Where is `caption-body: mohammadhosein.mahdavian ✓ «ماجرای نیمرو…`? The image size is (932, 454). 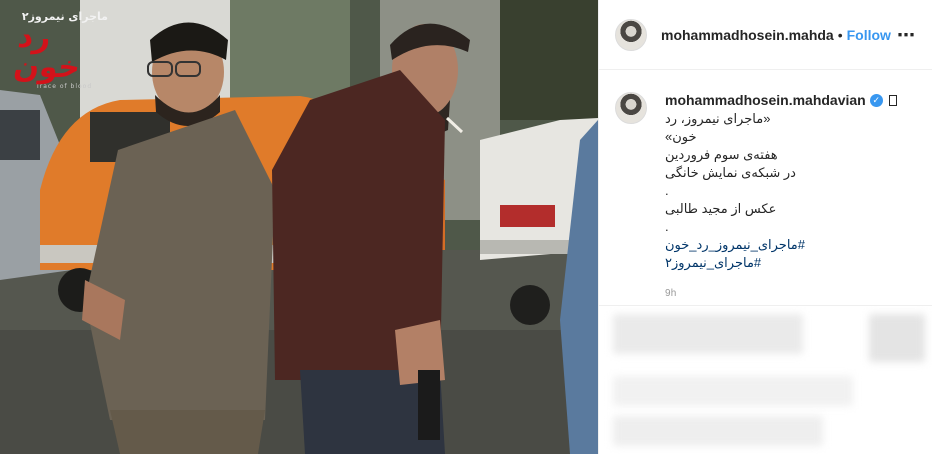 caption-body: mohammadhosein.mahdavian ✓ «ماجرای نیمرو… is located at coordinates (790, 182).